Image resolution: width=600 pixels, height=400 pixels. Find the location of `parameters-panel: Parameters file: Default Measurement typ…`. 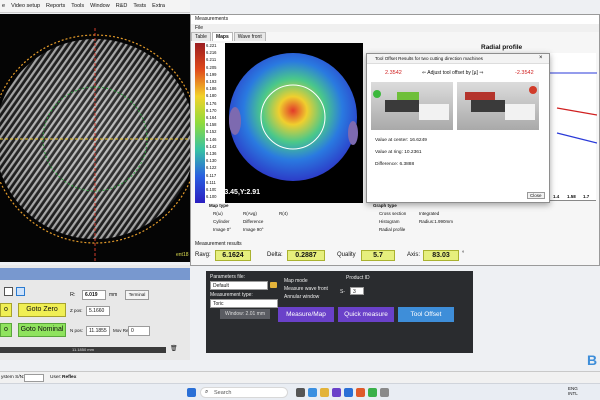

parameters-panel: Parameters file: Default Measurement typ… is located at coordinates (339, 312).